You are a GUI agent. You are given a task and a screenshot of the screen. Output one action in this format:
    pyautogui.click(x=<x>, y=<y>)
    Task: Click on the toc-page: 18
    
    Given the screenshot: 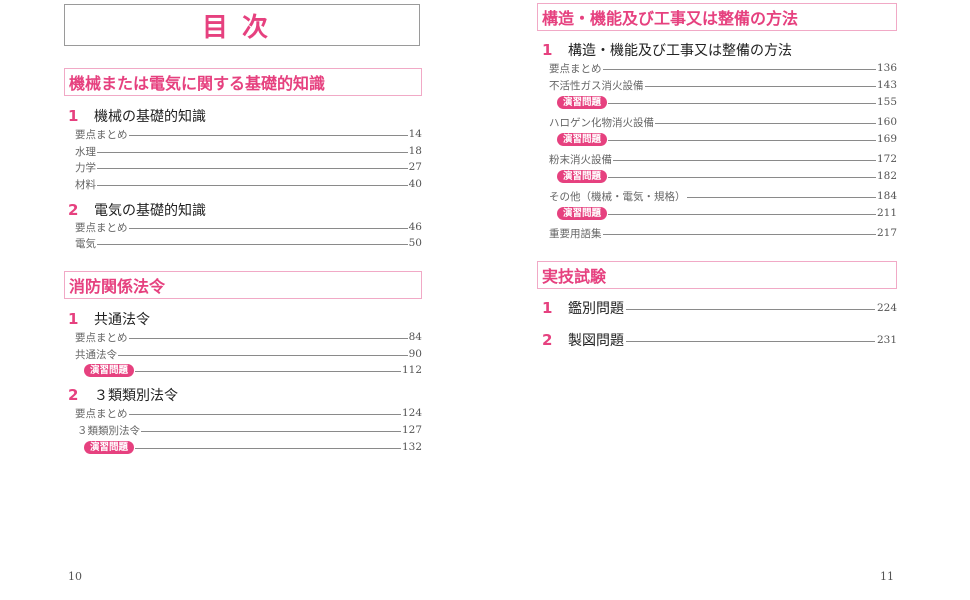 What is the action you would take?
    pyautogui.click(x=415, y=151)
    